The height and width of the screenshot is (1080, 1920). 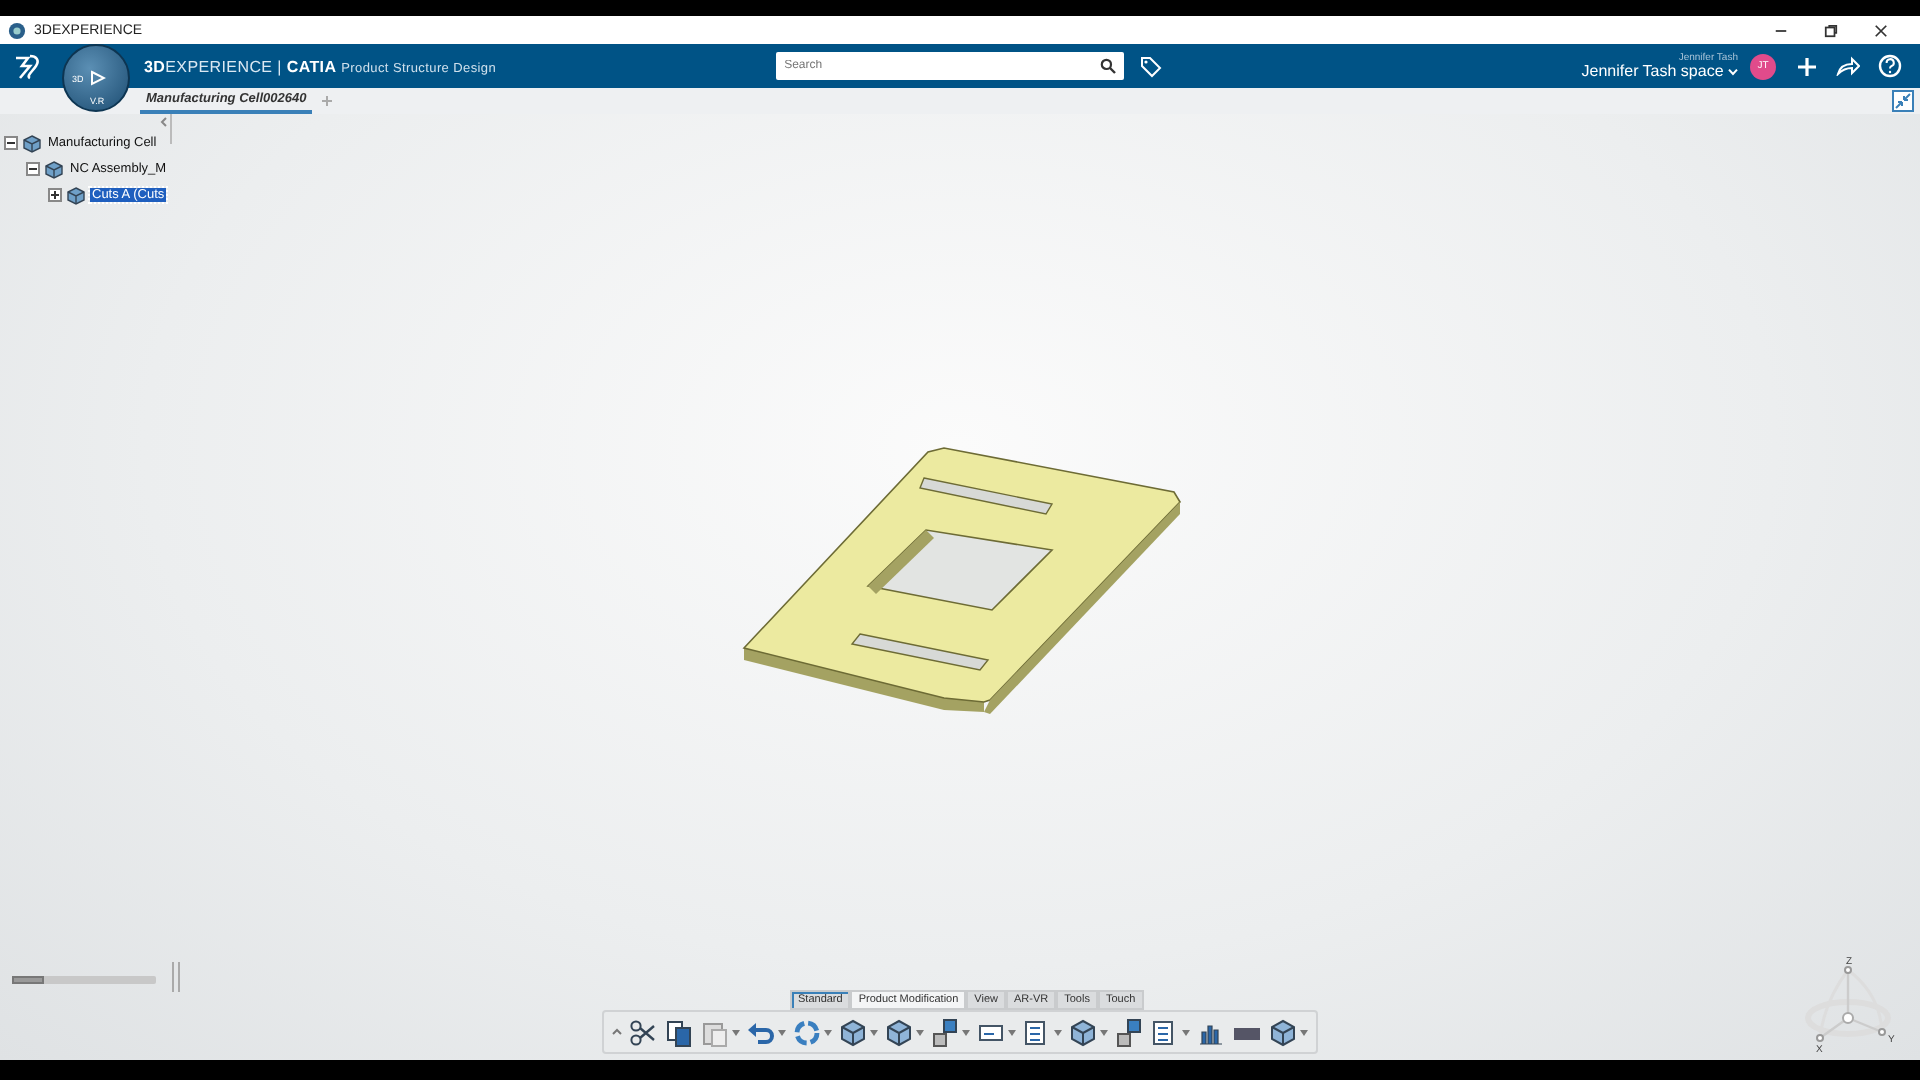 I want to click on space-selector: Jennifer Tash space, so click(x=1659, y=71).